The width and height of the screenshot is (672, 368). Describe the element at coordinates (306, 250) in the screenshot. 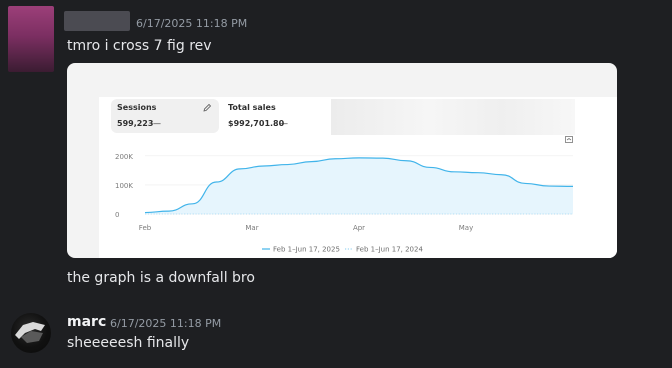

I see `legend-label: Feb 1–Jun 17, 2025` at that location.